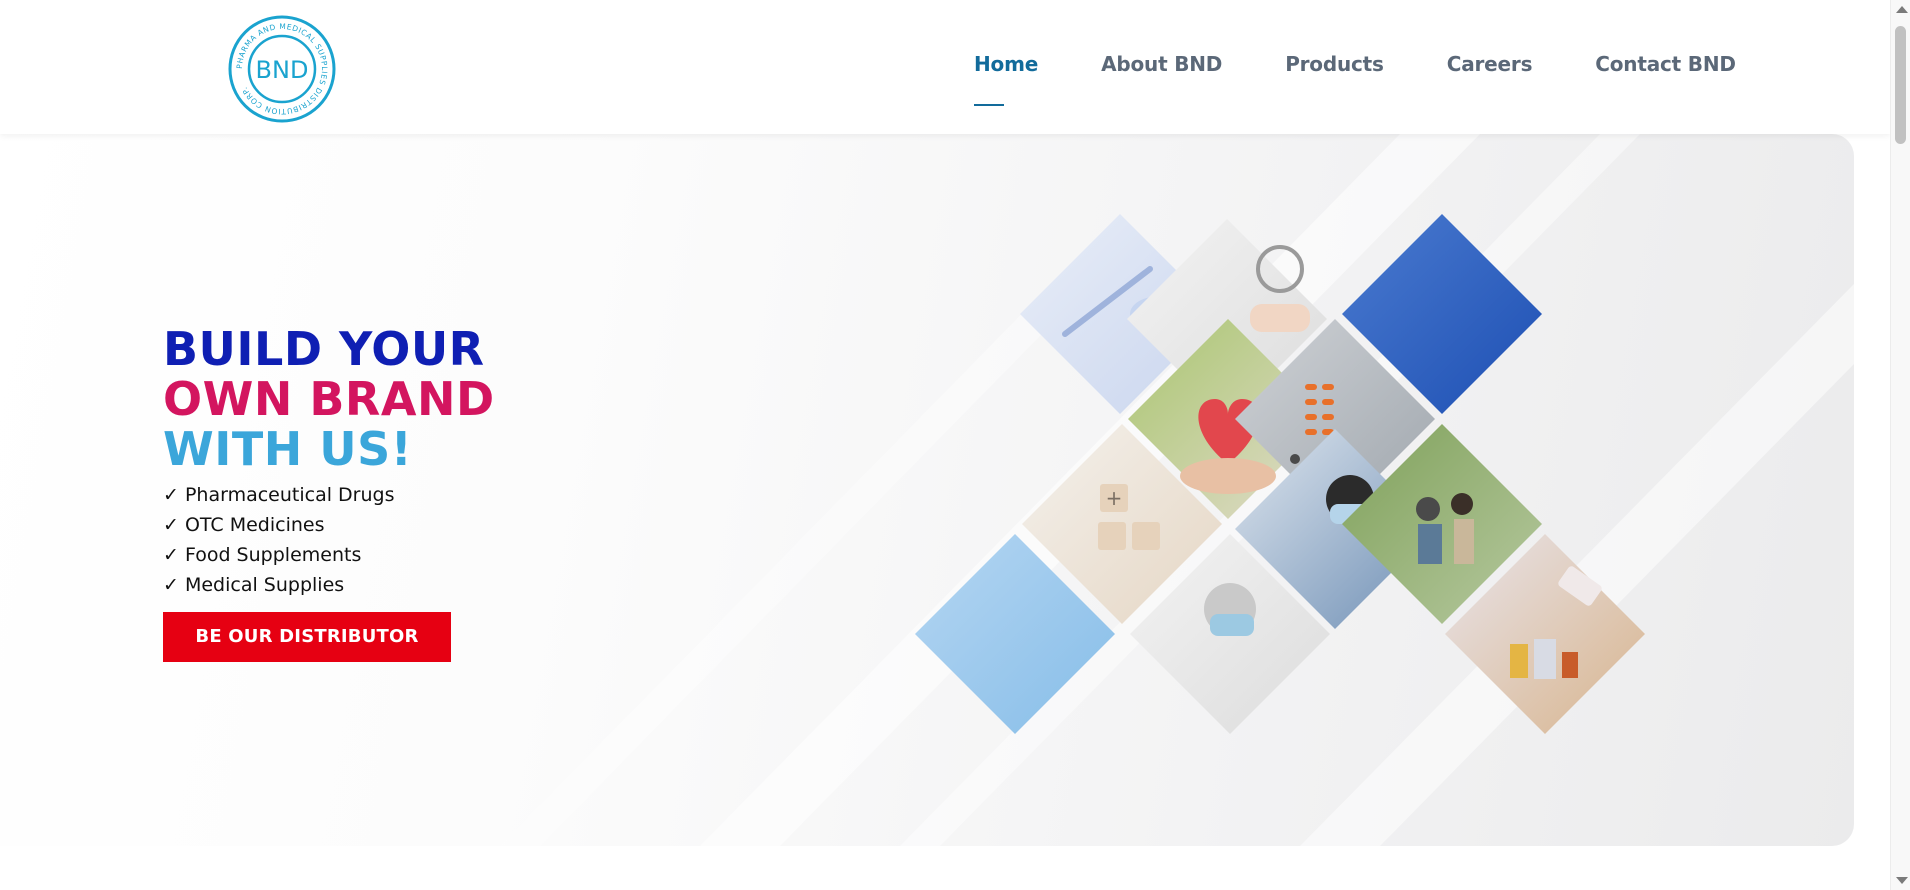 The width and height of the screenshot is (1910, 890). I want to click on checklist-item: ✓ Food Supplements, so click(262, 555).